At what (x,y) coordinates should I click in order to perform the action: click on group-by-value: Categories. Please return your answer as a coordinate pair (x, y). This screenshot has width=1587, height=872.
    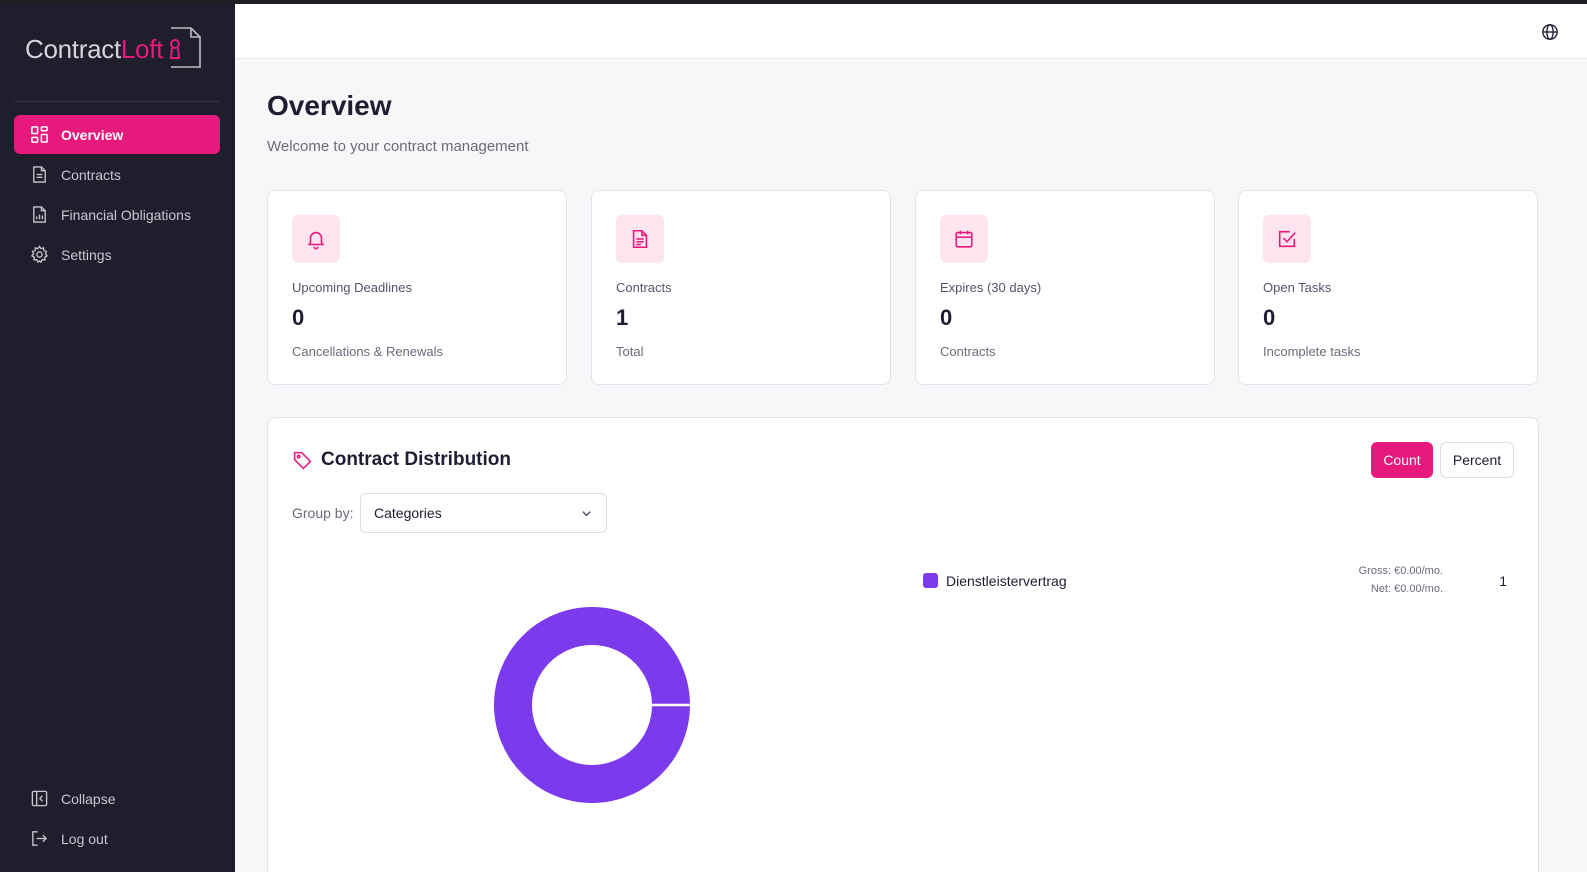
    Looking at the image, I should click on (408, 513).